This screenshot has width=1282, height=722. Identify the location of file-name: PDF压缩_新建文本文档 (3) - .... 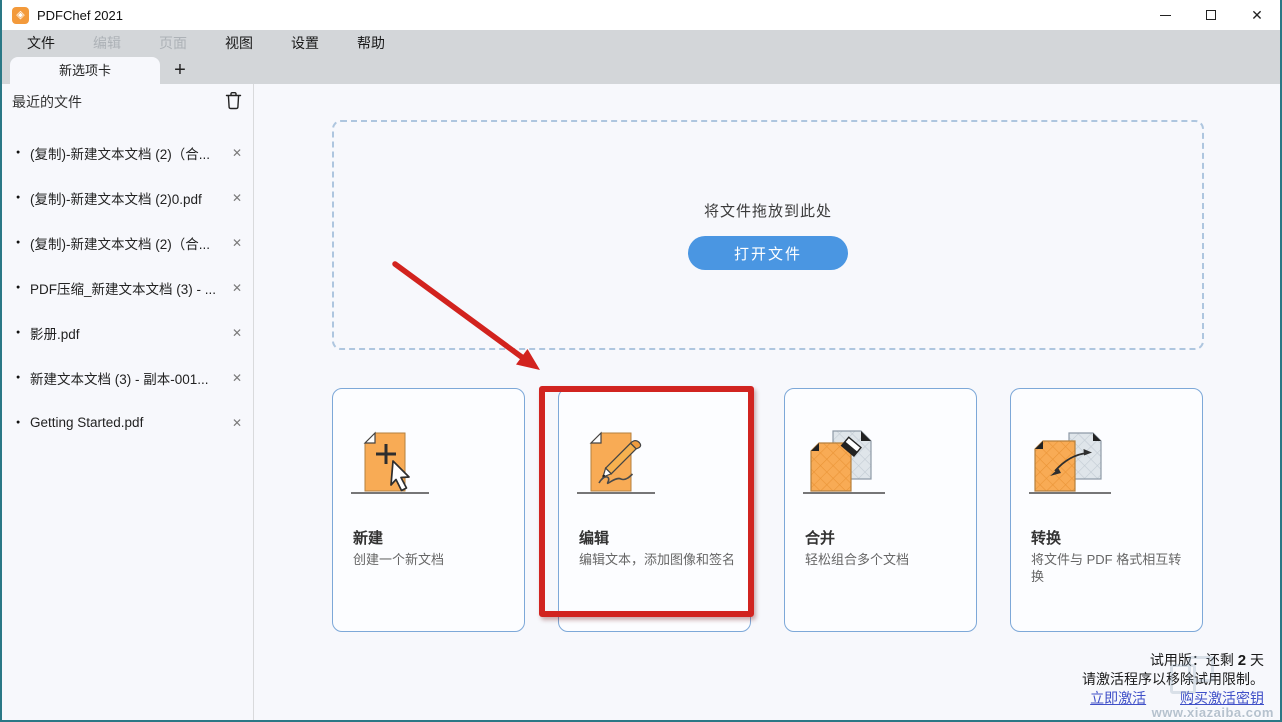
(128, 288).